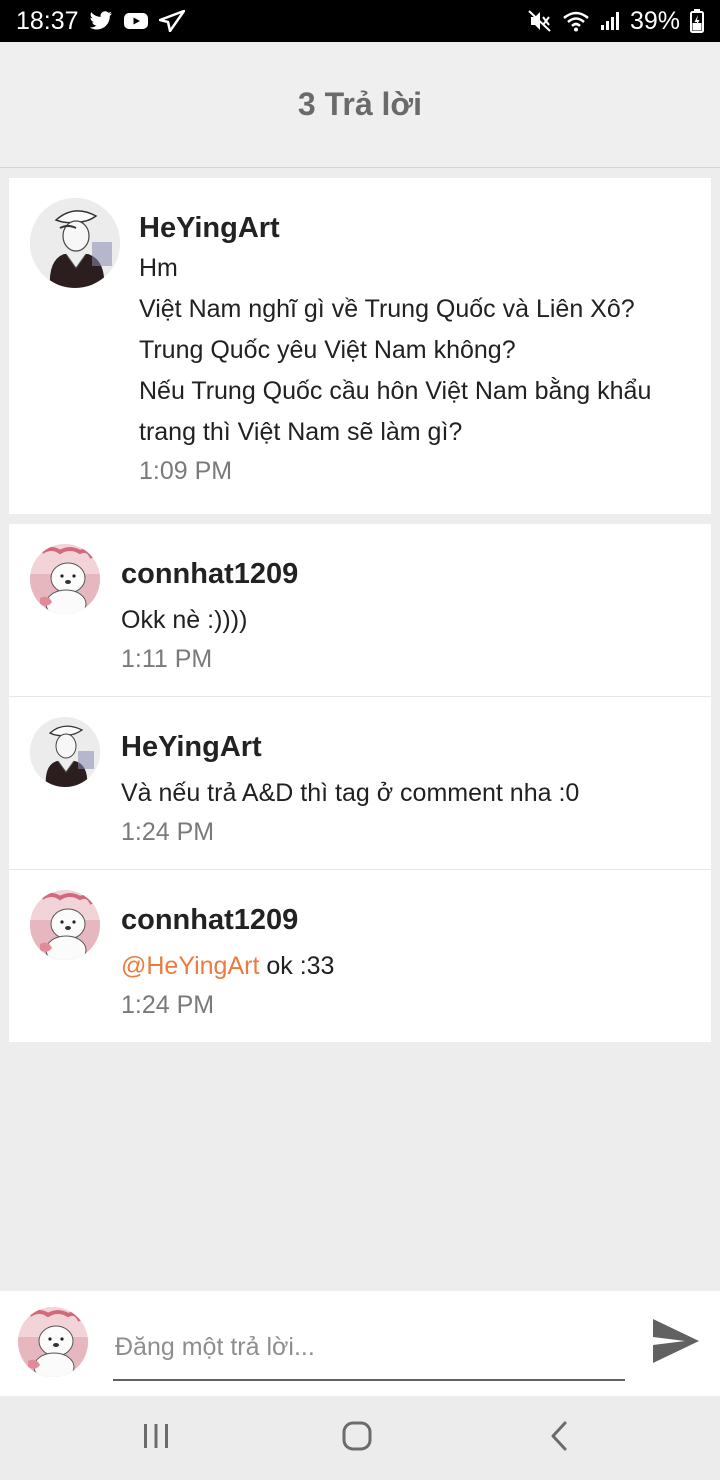 The height and width of the screenshot is (1480, 720). I want to click on back-icon, so click(559, 1438).